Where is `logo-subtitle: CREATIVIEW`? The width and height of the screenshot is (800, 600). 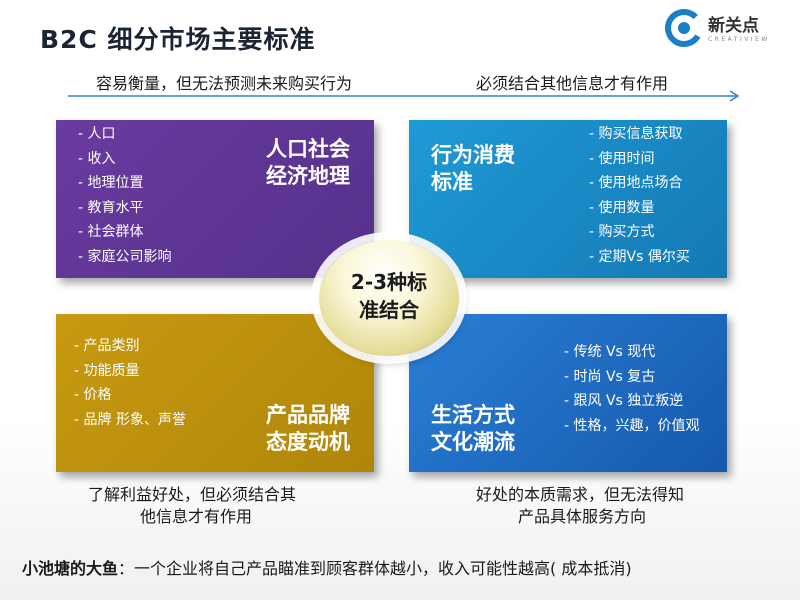 logo-subtitle: CREATIVIEW is located at coordinates (739, 39).